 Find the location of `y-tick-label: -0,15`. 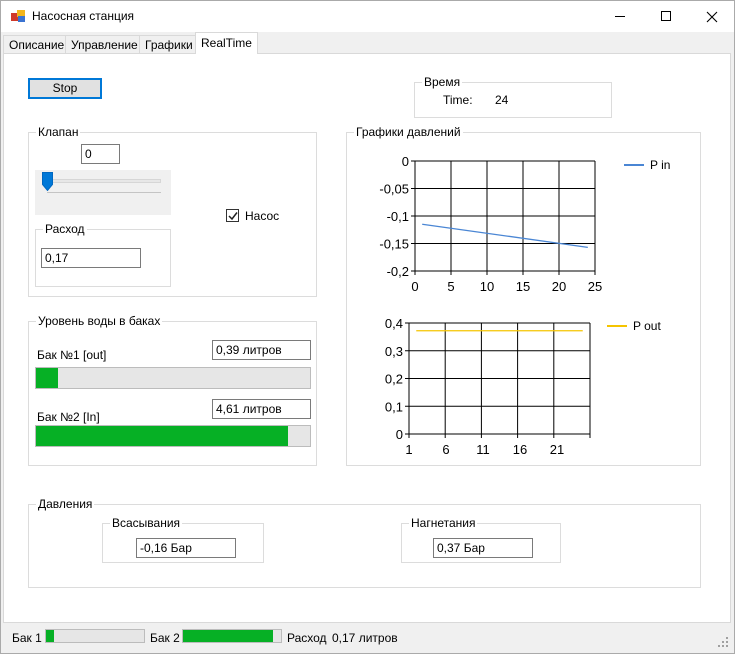

y-tick-label: -0,15 is located at coordinates (394, 244).